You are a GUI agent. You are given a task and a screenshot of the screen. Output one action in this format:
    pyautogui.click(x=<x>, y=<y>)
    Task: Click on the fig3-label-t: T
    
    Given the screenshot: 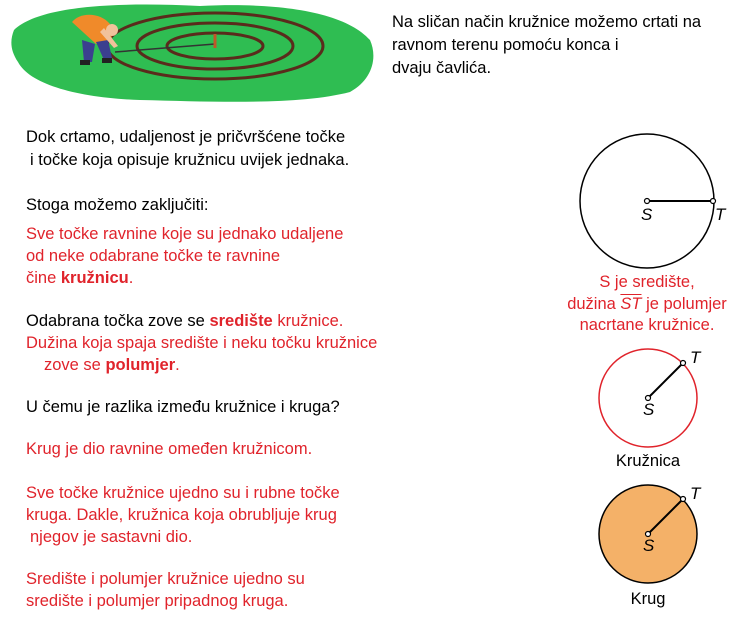 What is the action you would take?
    pyautogui.click(x=695, y=493)
    